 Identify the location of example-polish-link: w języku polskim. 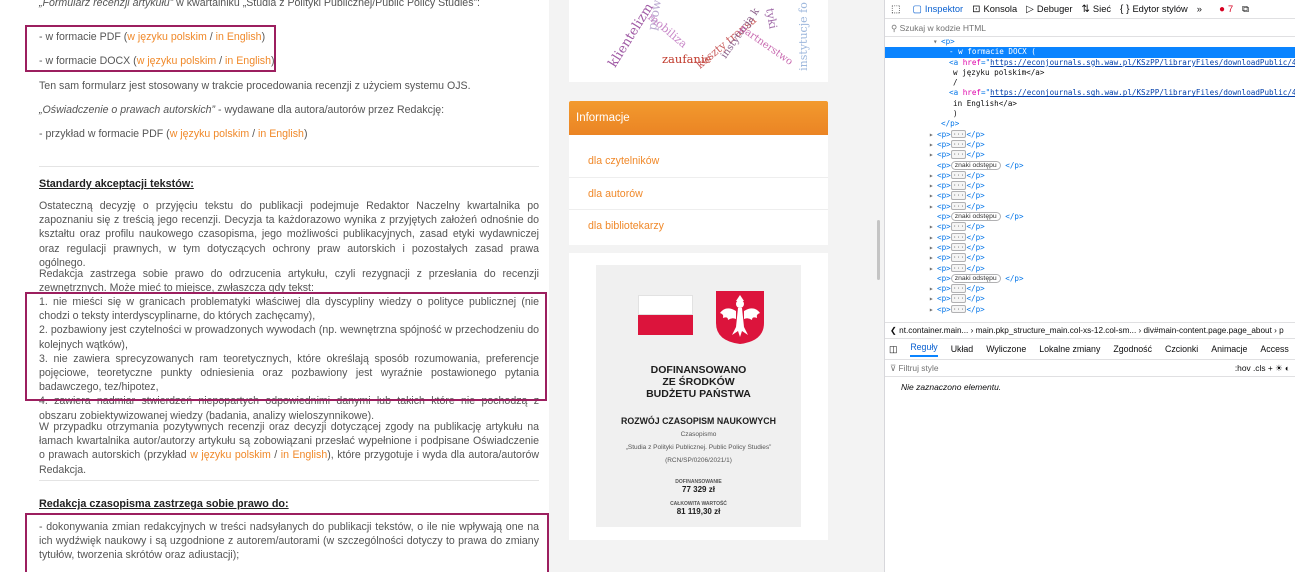
(209, 134).